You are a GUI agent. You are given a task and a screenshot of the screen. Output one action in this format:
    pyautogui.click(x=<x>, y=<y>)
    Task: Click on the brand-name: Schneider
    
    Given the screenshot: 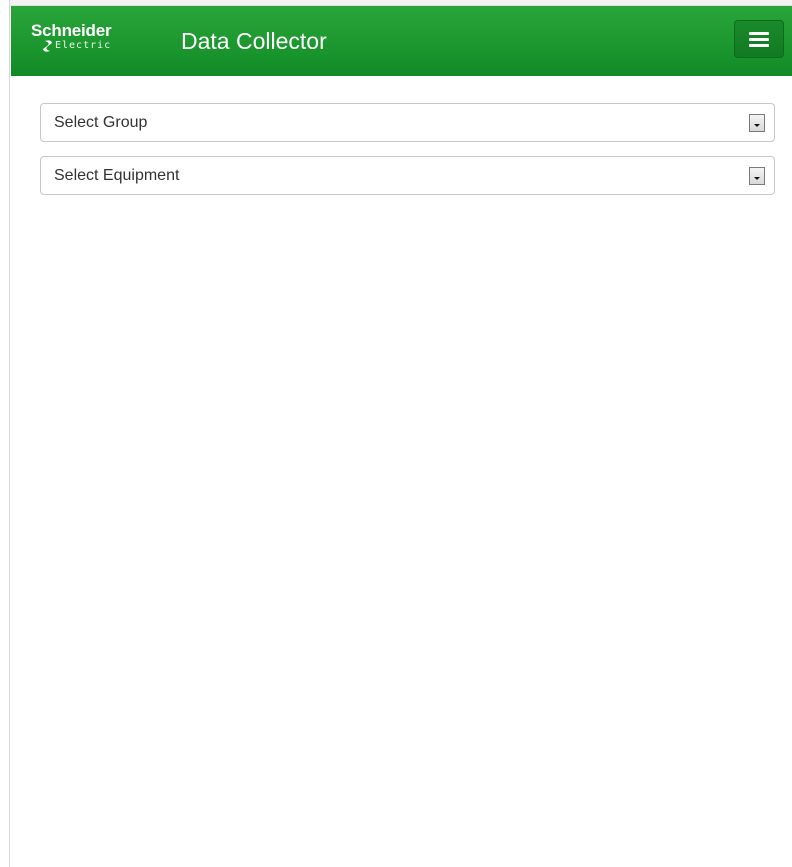 What is the action you would take?
    pyautogui.click(x=71, y=30)
    